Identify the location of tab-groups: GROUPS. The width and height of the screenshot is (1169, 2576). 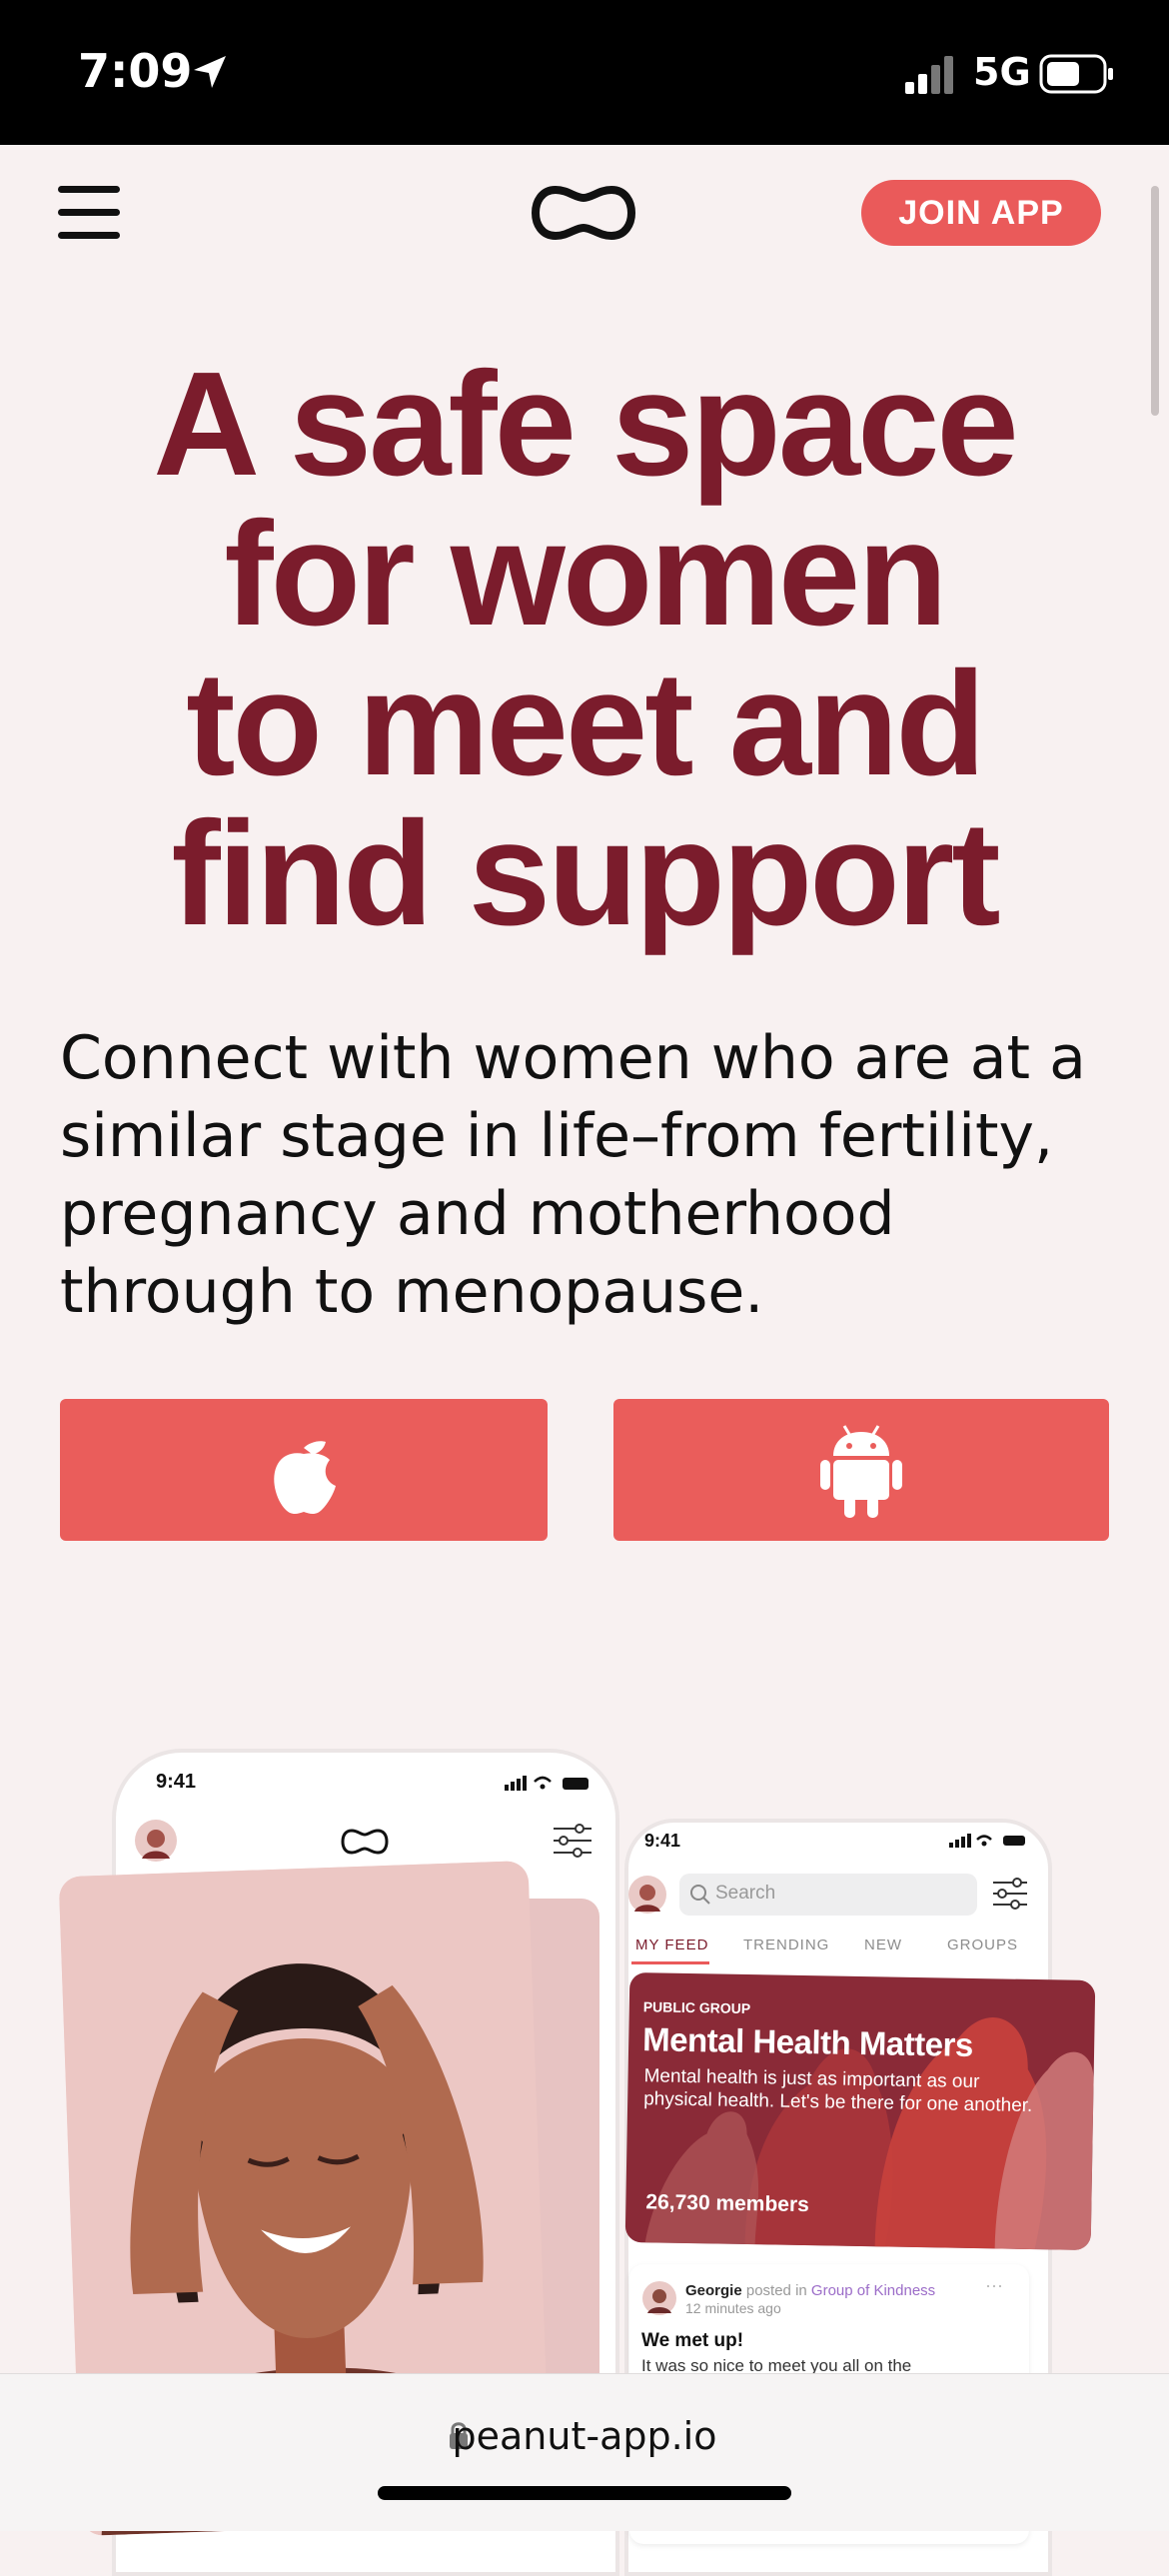
(983, 1944).